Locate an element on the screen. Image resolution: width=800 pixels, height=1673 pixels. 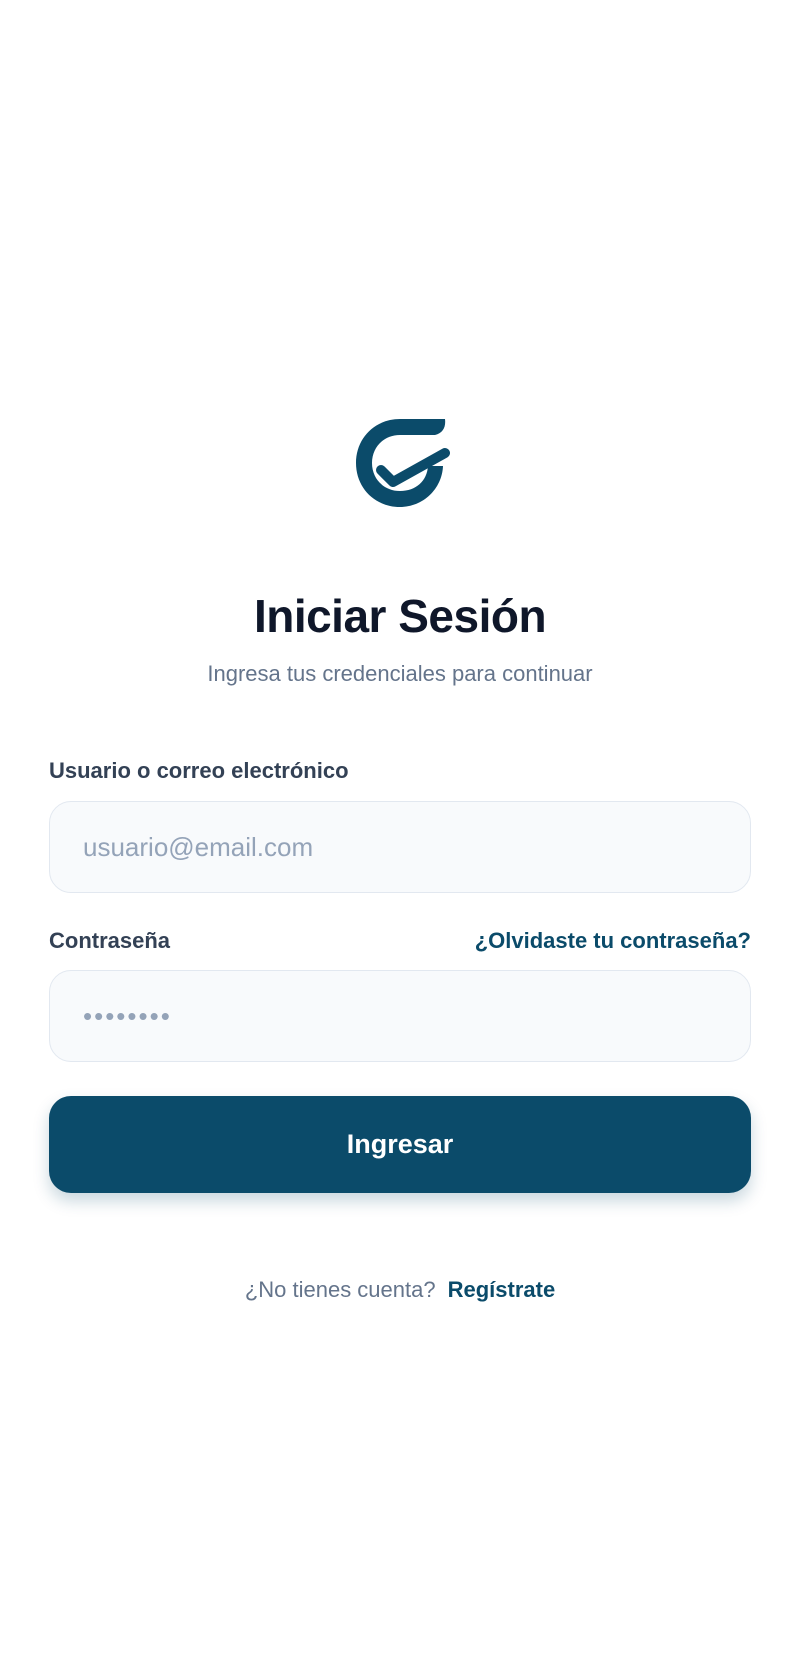
signup-link: Regístrate is located at coordinates (502, 1289).